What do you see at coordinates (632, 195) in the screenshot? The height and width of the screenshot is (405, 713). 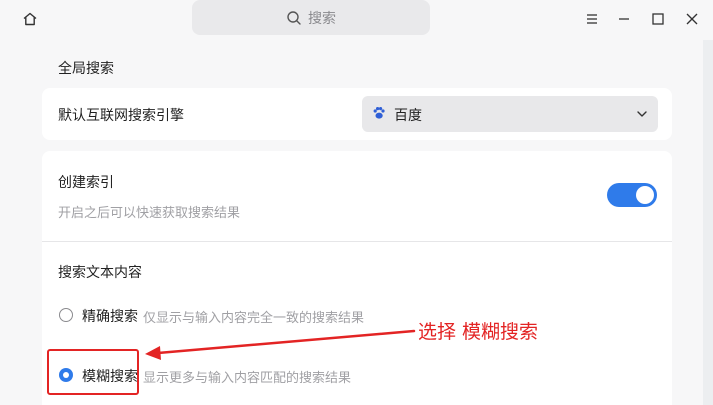 I see `index-toggle` at bounding box center [632, 195].